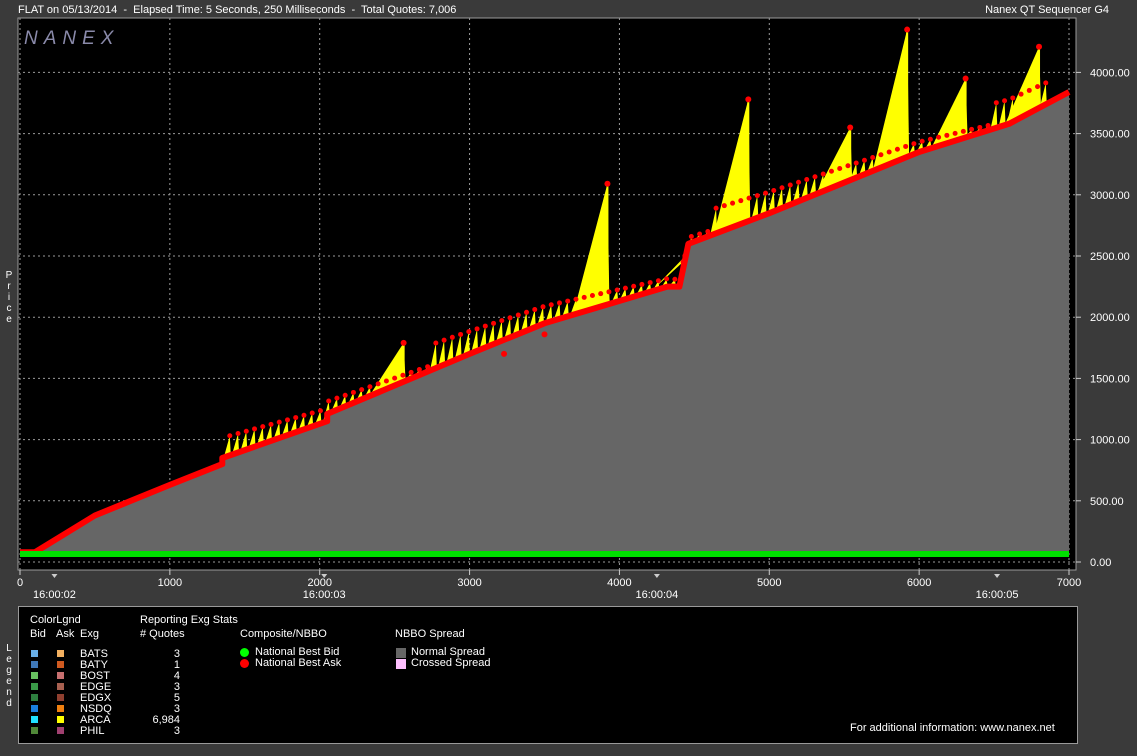  Describe the element at coordinates (1110, 379) in the screenshot. I see `y-tick-label: 1500.00` at that location.